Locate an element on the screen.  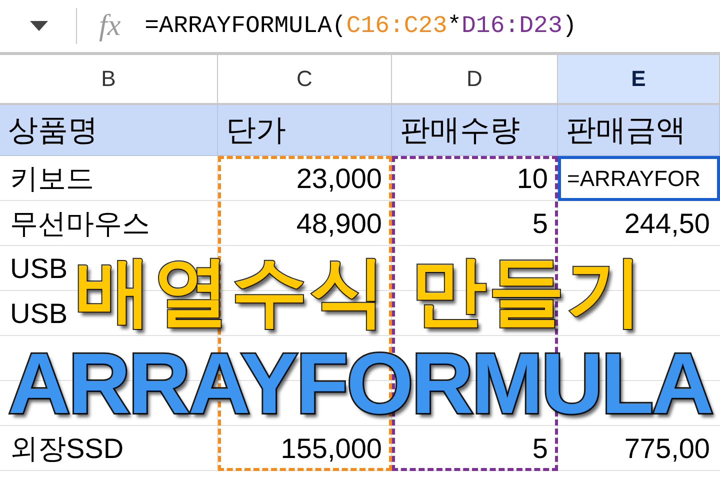
header-cell: 단가 is located at coordinates (305, 130).